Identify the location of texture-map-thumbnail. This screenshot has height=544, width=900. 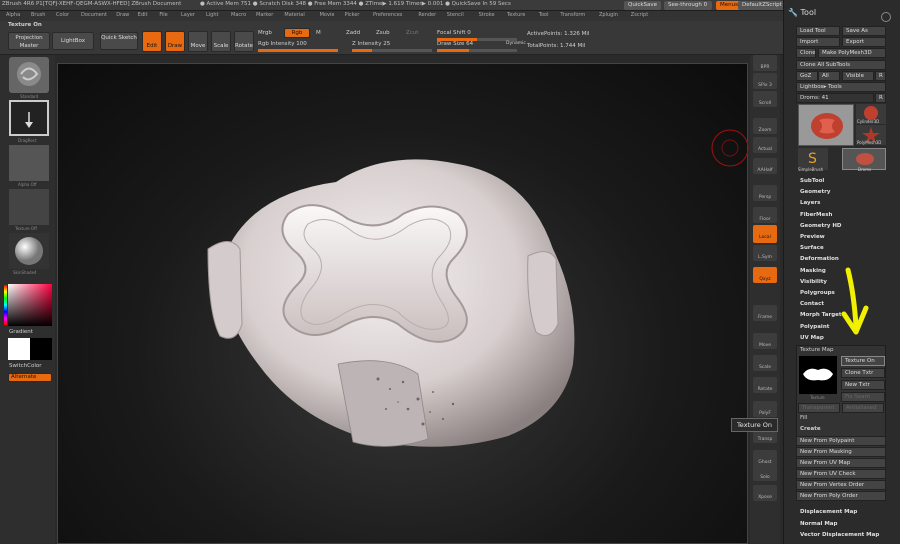
(818, 375).